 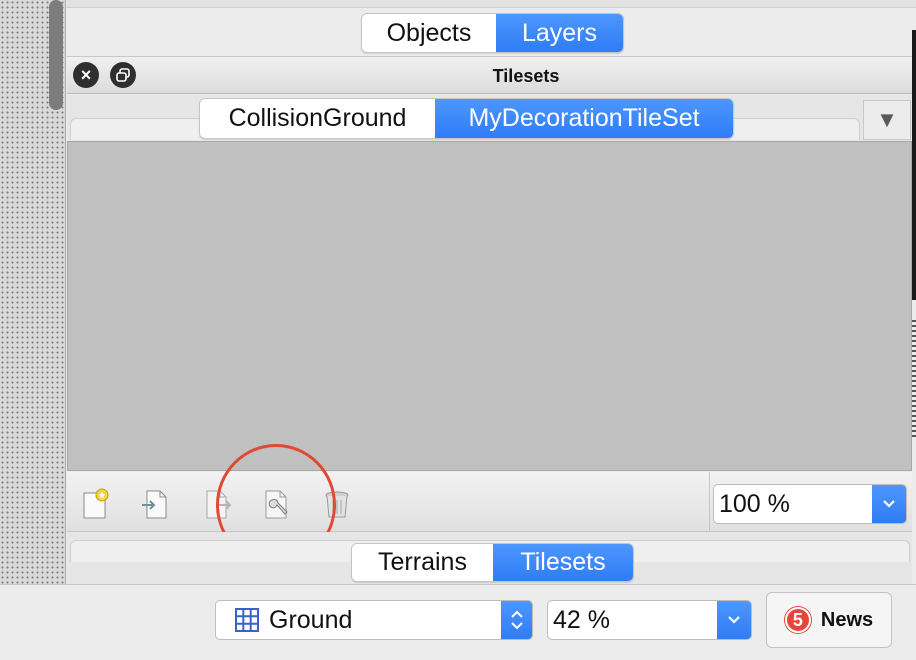 What do you see at coordinates (914, 380) in the screenshot?
I see `right-edge-map-dotted` at bounding box center [914, 380].